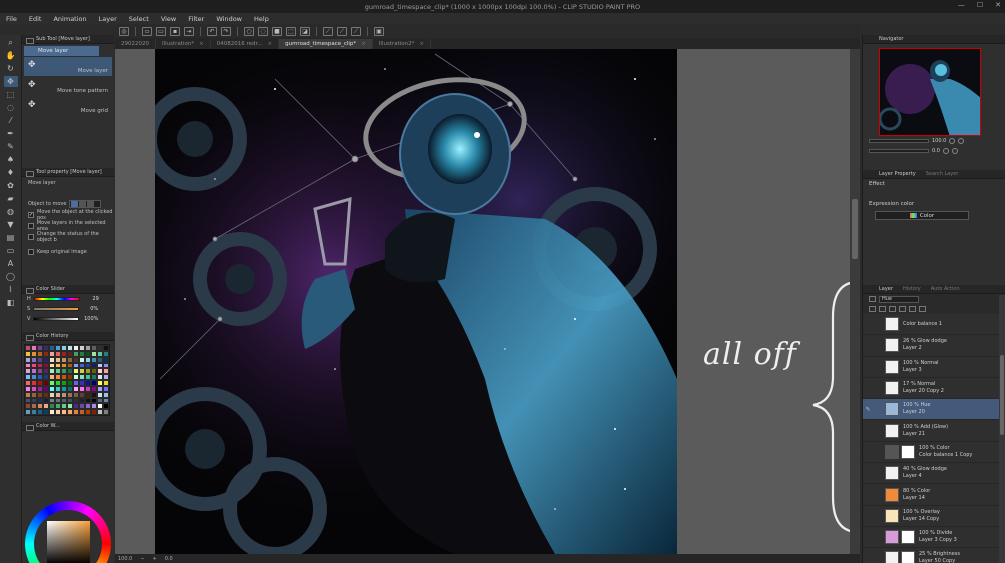 The image size is (1005, 563). Describe the element at coordinates (912, 289) in the screenshot. I see `tab-history: History` at that location.